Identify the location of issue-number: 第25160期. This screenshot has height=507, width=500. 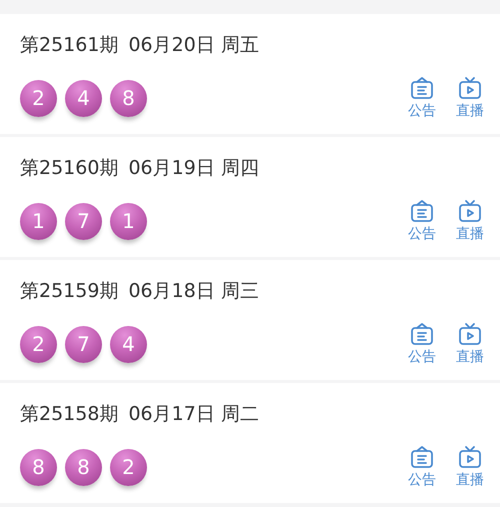
(69, 168).